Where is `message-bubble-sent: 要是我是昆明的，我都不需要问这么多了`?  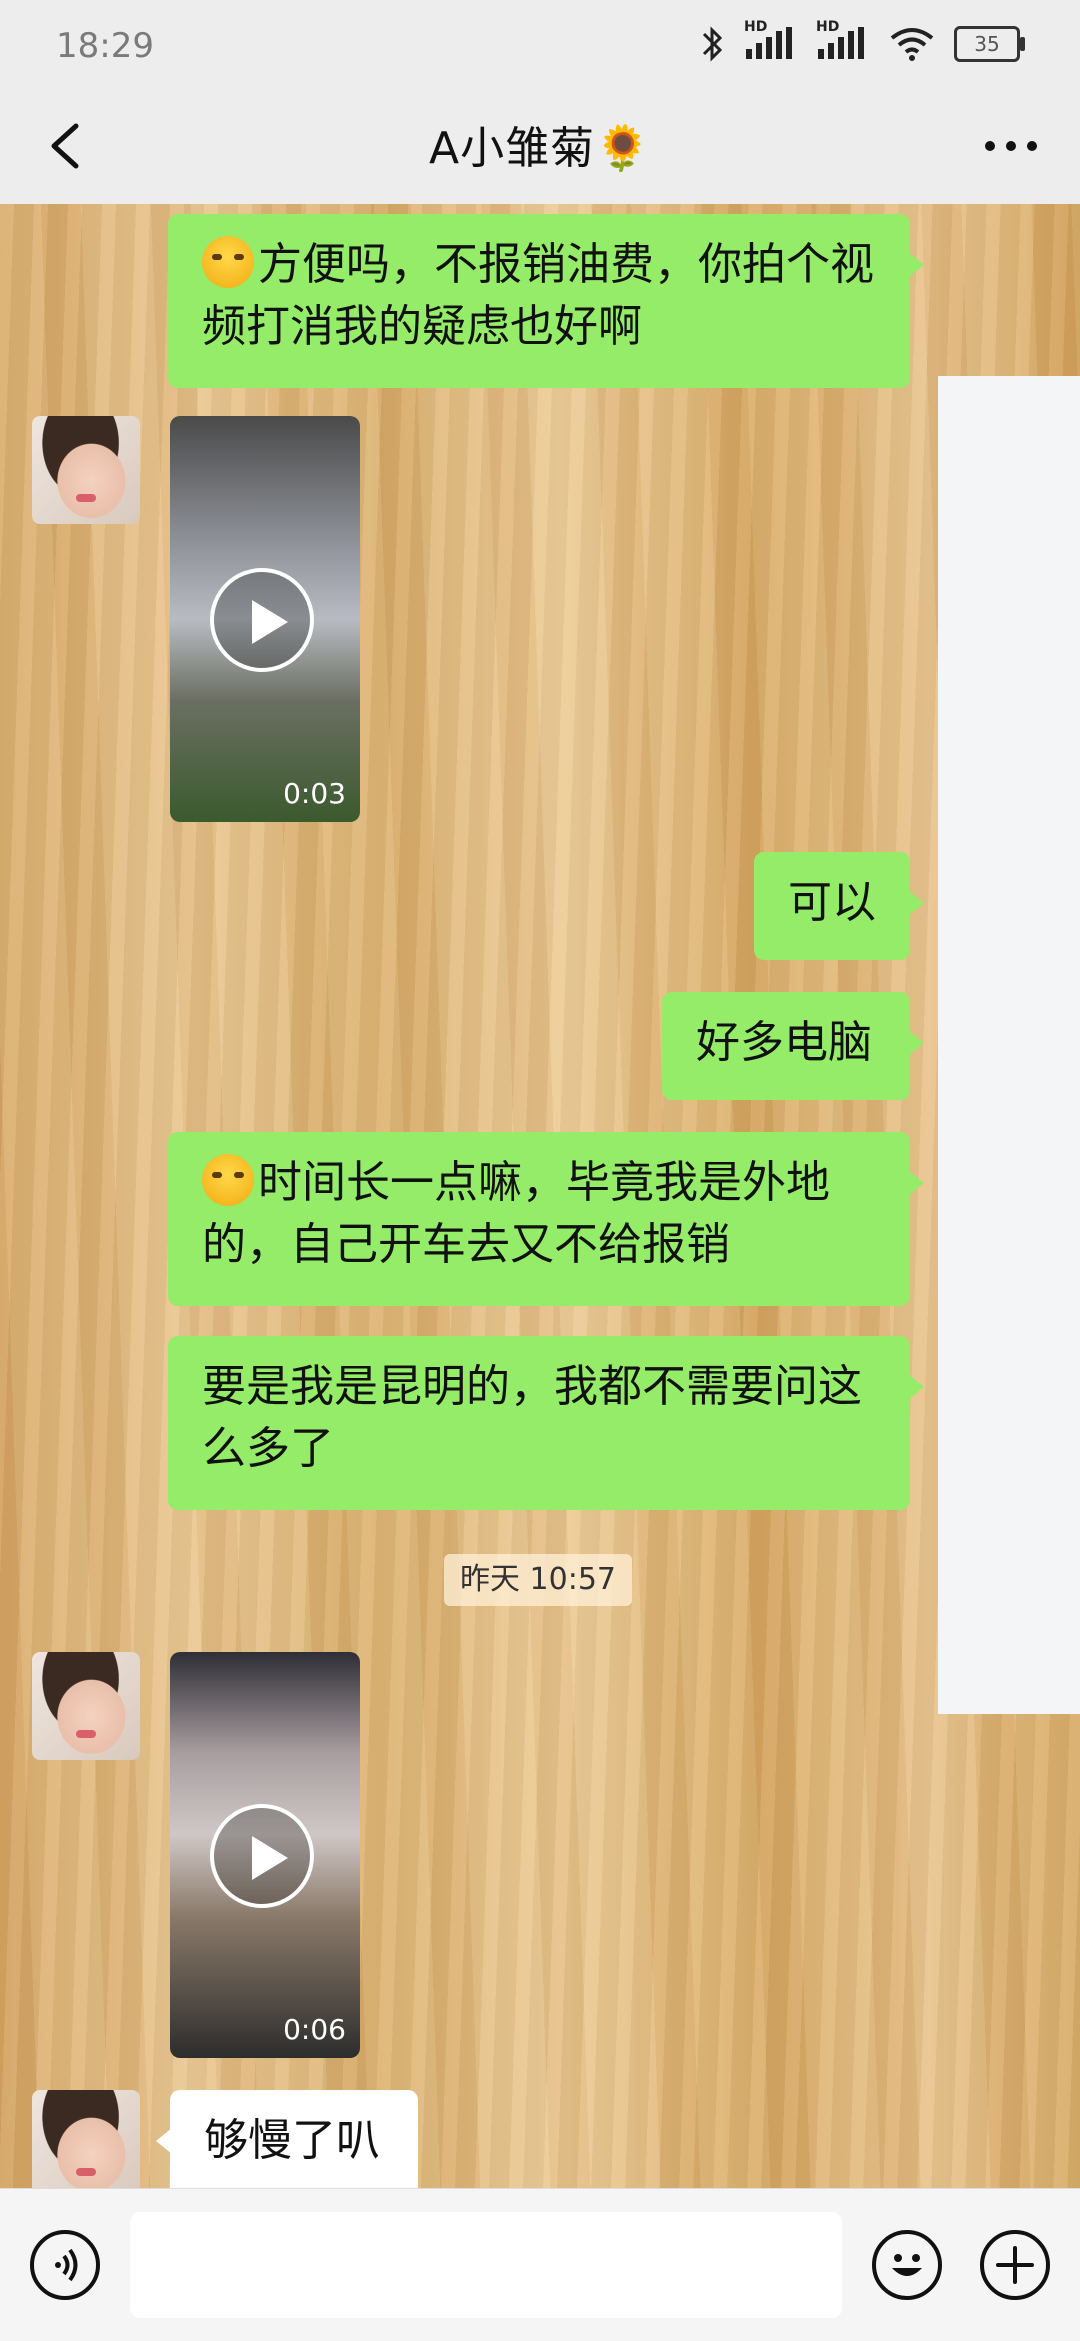
message-bubble-sent: 要是我是昆明的，我都不需要问这么多了 is located at coordinates (546, 1423).